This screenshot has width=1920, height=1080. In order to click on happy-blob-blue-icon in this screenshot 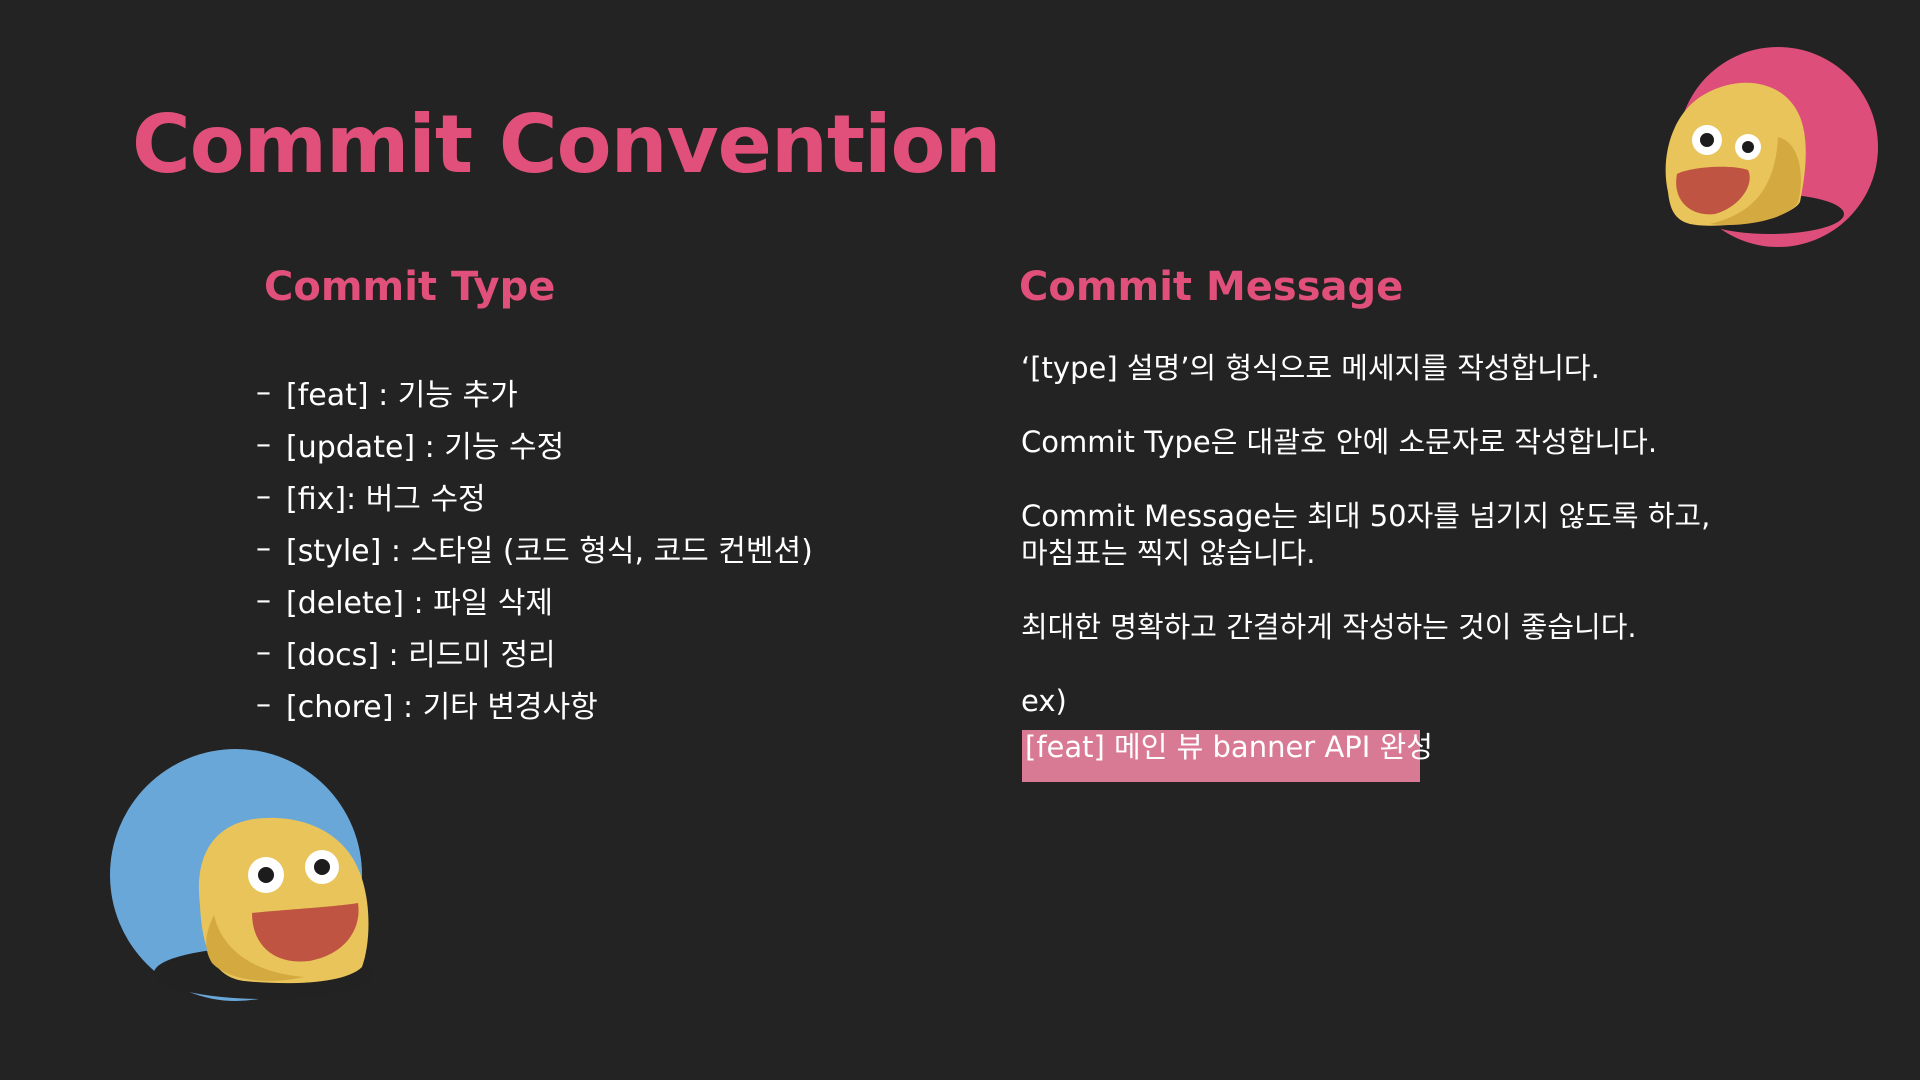, I will do `click(242, 875)`.